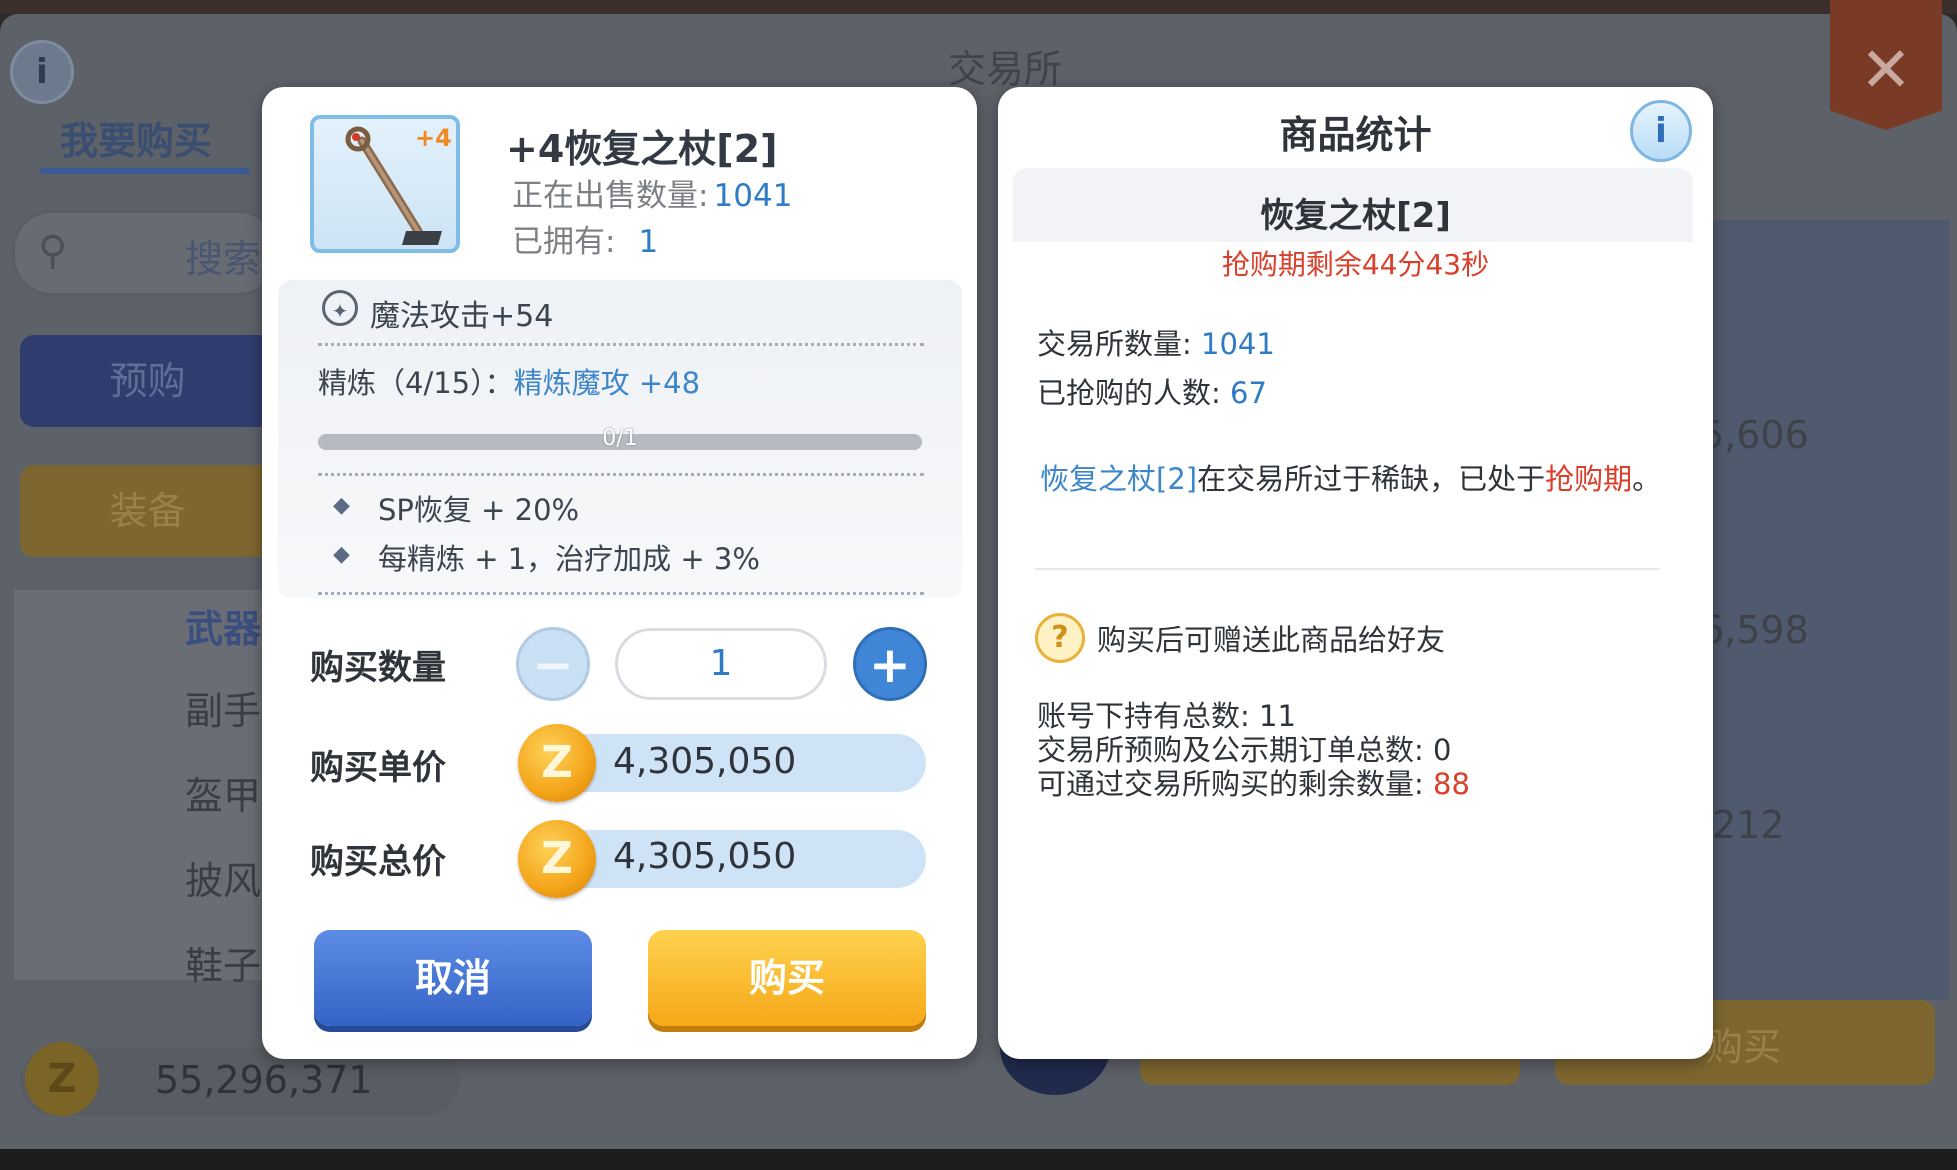 The image size is (1957, 1170). Describe the element at coordinates (721, 664) in the screenshot. I see `quantity-field` at that location.